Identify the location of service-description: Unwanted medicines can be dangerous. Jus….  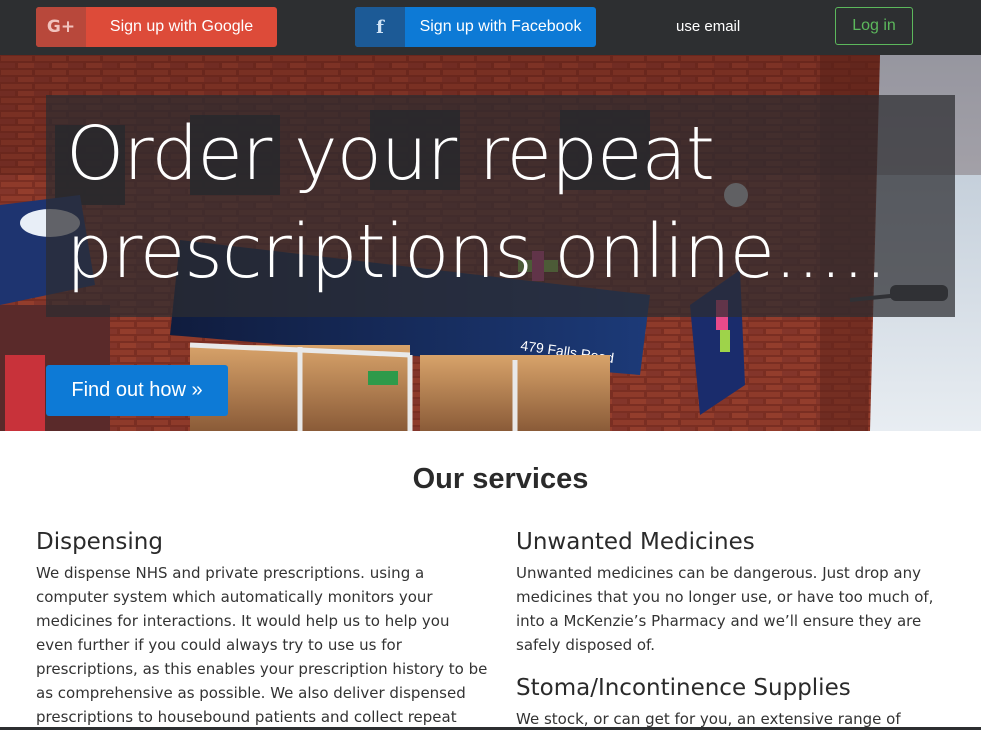
(725, 609).